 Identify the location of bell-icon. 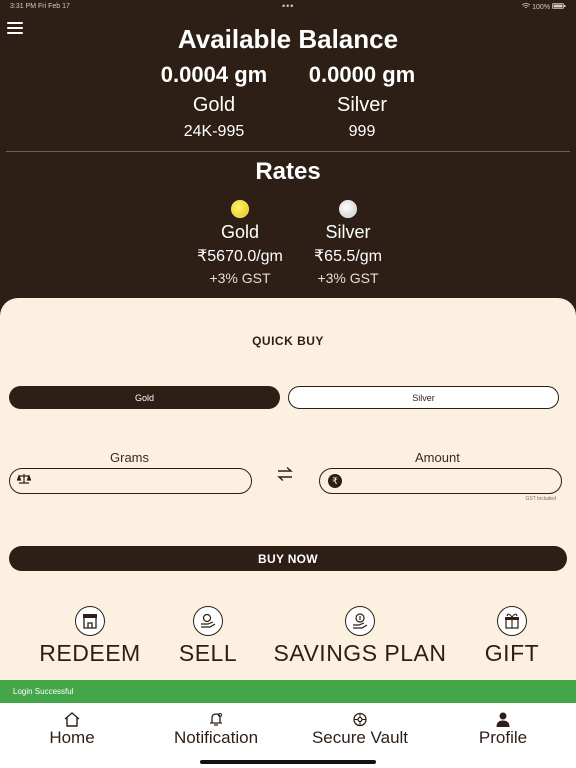
(216, 719).